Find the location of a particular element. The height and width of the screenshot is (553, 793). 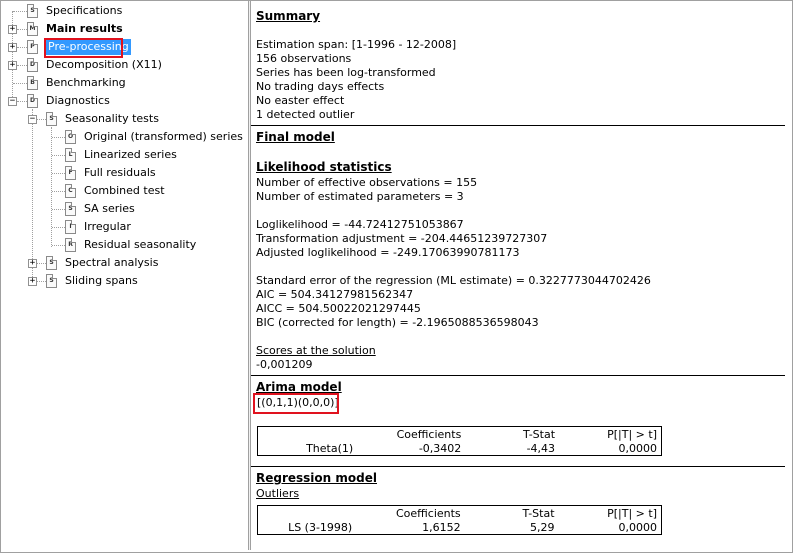

tree-item-benchmarking: B Benchmarking is located at coordinates (123, 83).